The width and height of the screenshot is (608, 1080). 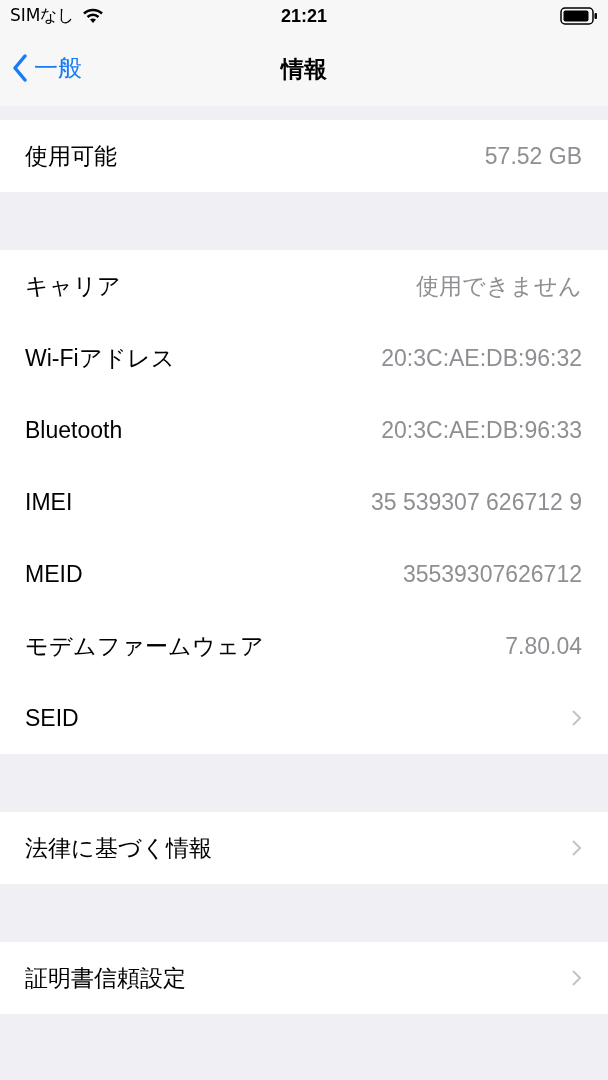 What do you see at coordinates (52, 718) in the screenshot?
I see `row-label: SEID` at bounding box center [52, 718].